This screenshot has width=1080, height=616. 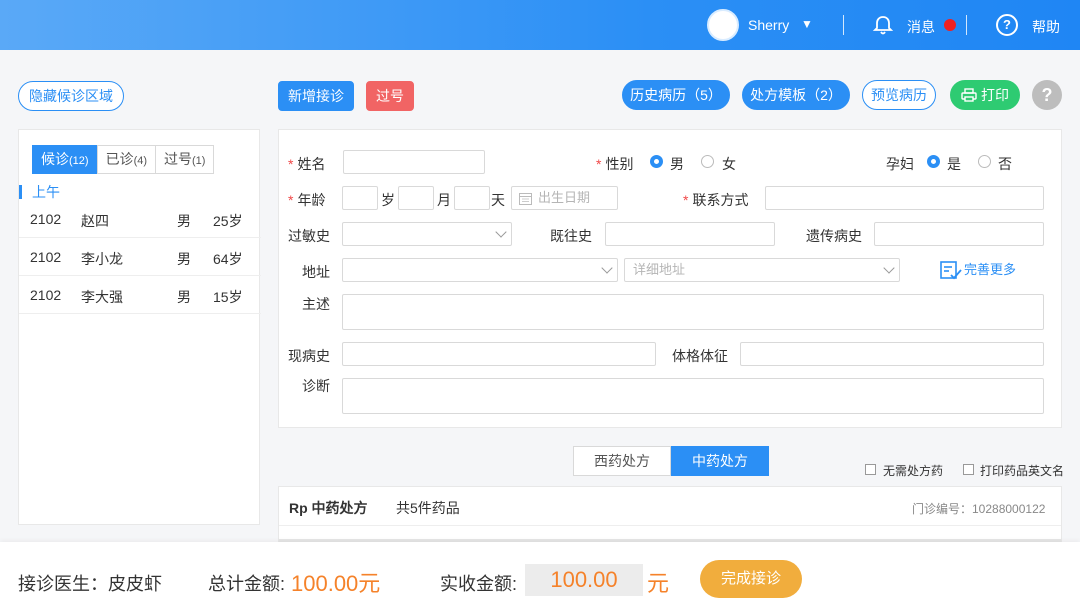 What do you see at coordinates (480, 270) in the screenshot?
I see `address-select` at bounding box center [480, 270].